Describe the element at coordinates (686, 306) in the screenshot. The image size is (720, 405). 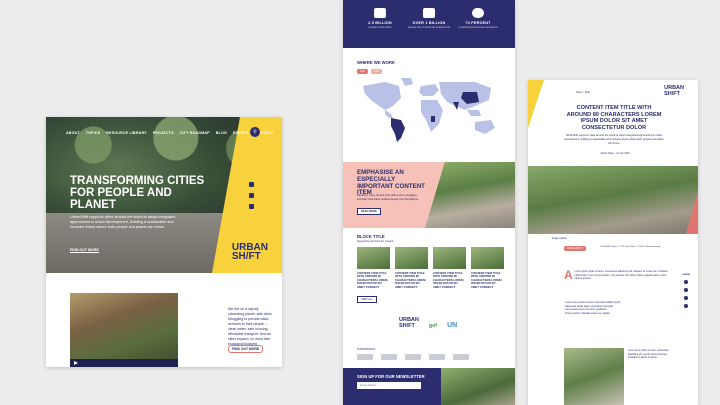
I see `email-icon` at that location.